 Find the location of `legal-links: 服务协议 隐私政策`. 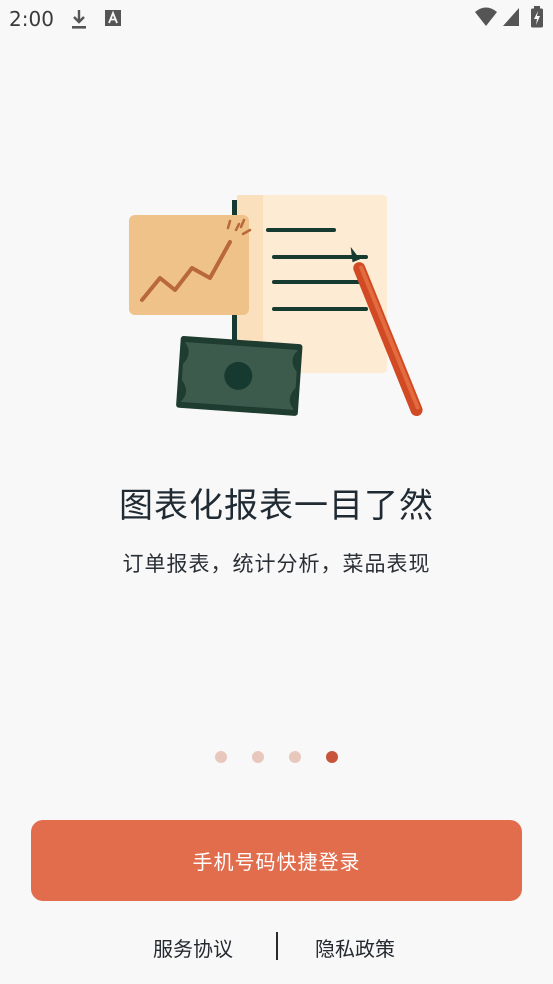

legal-links: 服务协议 隐私政策 is located at coordinates (276, 946).